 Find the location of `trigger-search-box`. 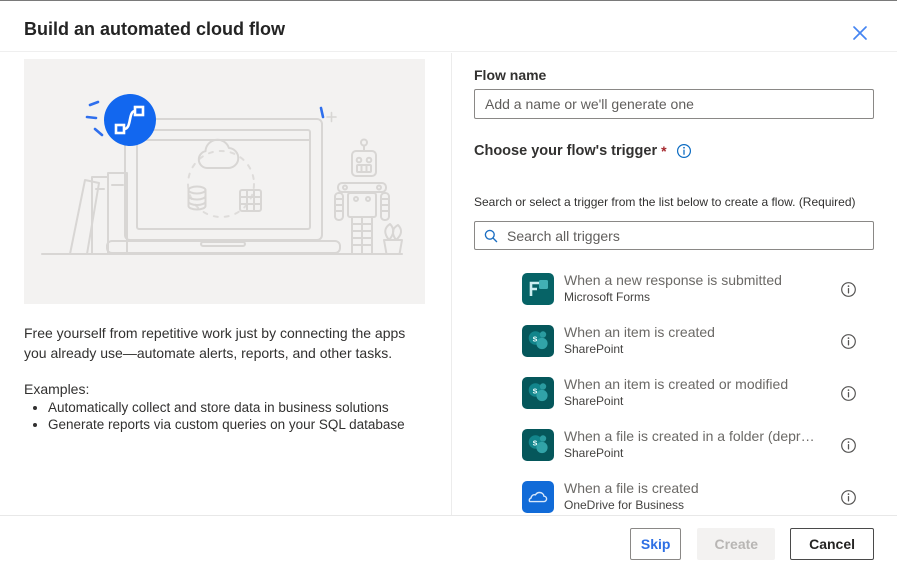

trigger-search-box is located at coordinates (674, 235).